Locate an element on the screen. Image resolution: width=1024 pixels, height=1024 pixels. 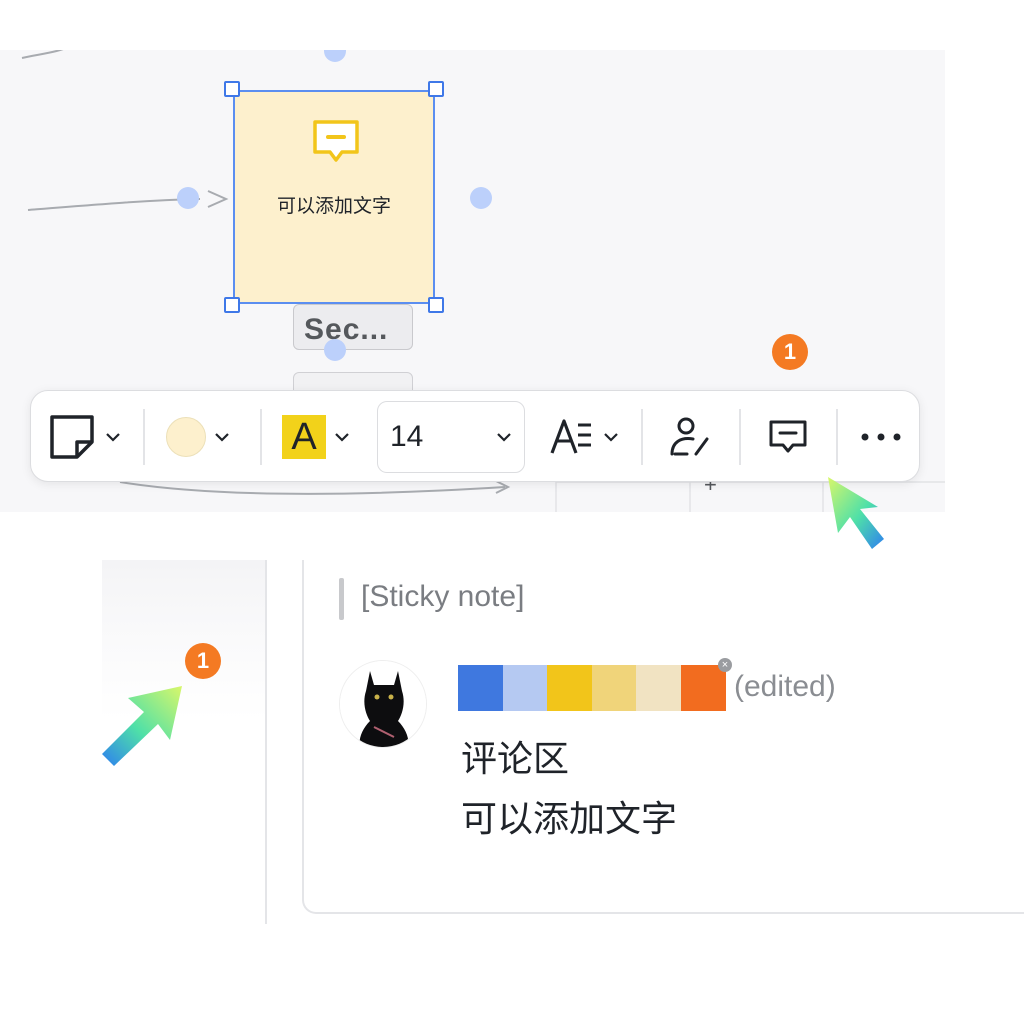
more-button is located at coordinates (881, 437).